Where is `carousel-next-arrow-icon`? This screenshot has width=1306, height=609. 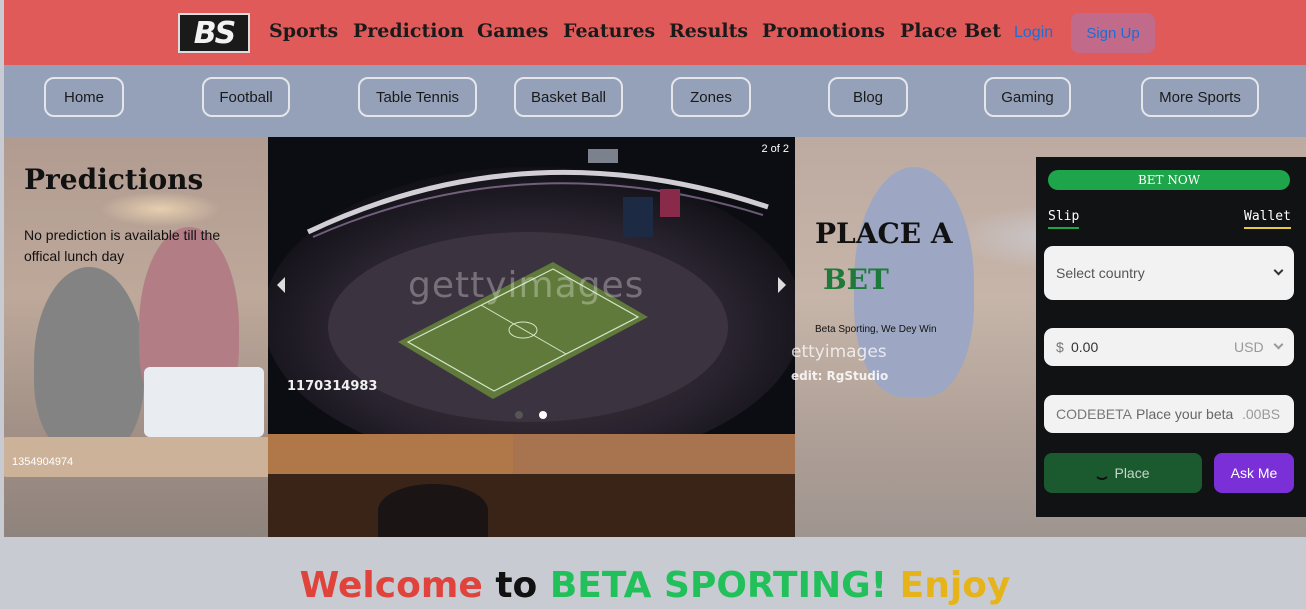 carousel-next-arrow-icon is located at coordinates (782, 285).